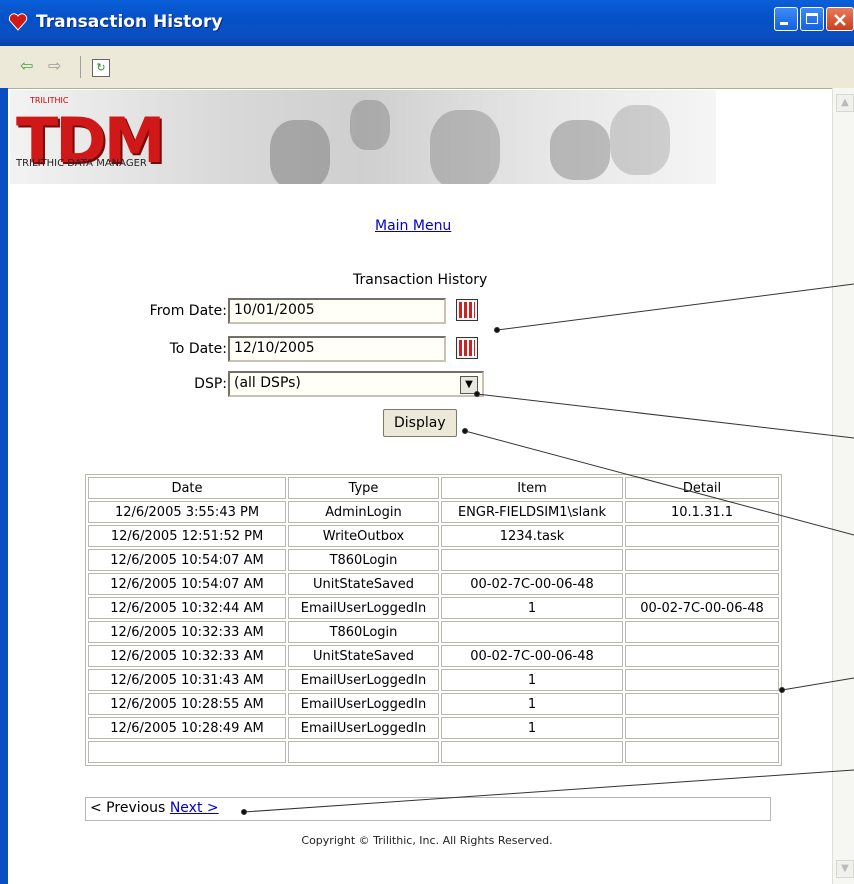 This screenshot has height=884, width=854. What do you see at coordinates (81, 163) in the screenshot?
I see `banner-tagline: TRILITHIC DATA MANAGER` at bounding box center [81, 163].